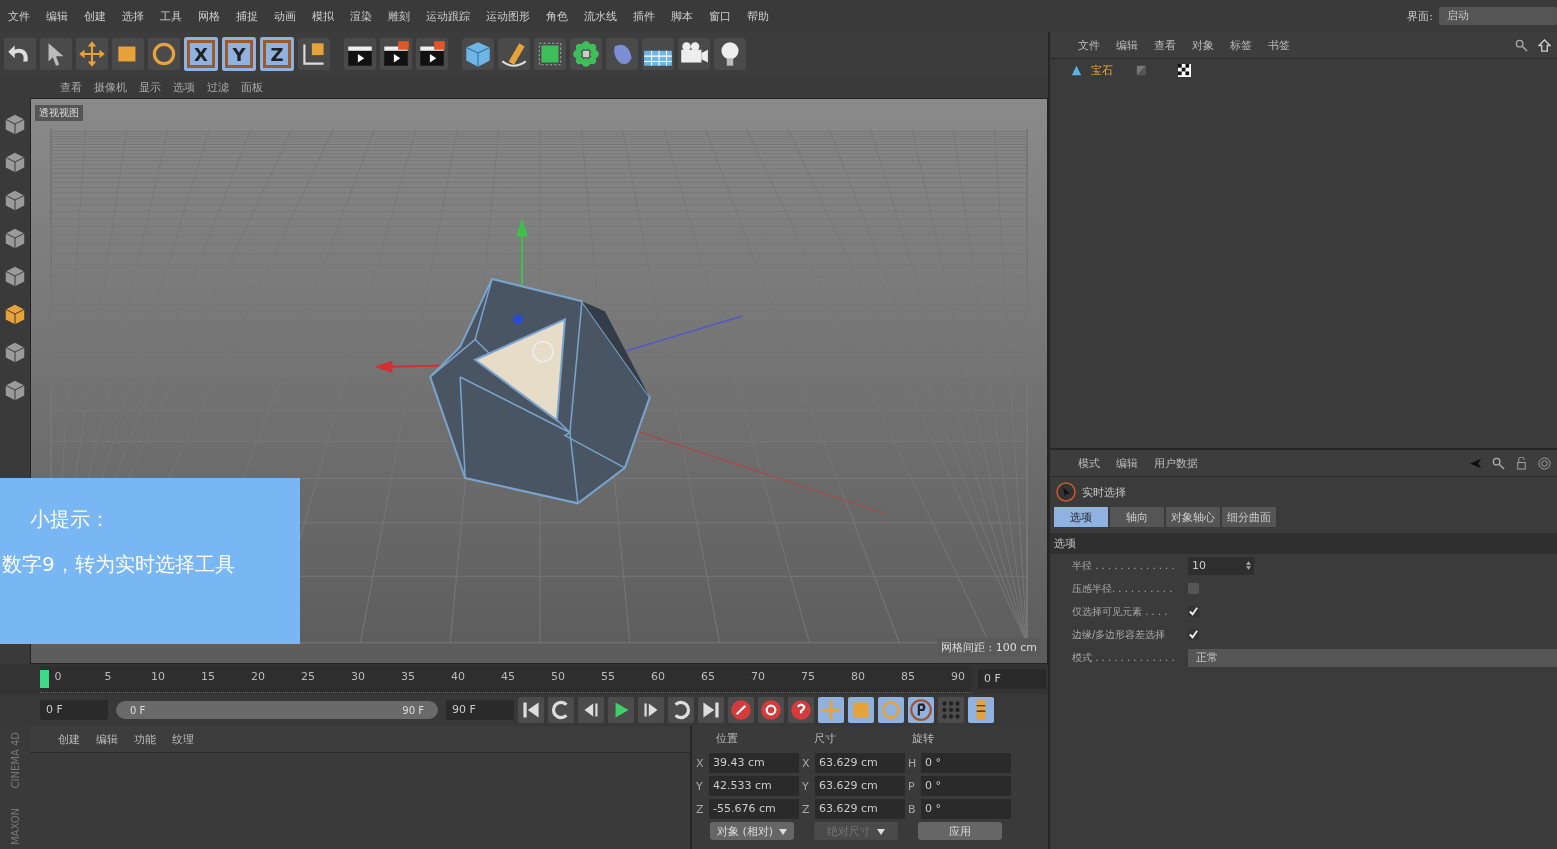 The width and height of the screenshot is (1557, 849). What do you see at coordinates (184, 87) in the screenshot?
I see `viewport-menu-item: 选项` at bounding box center [184, 87].